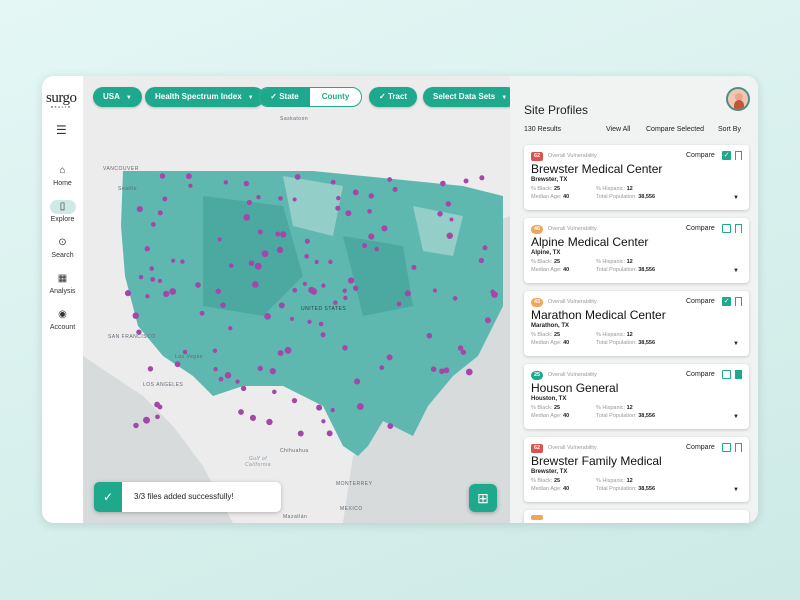  Describe the element at coordinates (204, 97) in the screenshot. I see `index-dropdown: Health Spectrum Index ▼` at that location.